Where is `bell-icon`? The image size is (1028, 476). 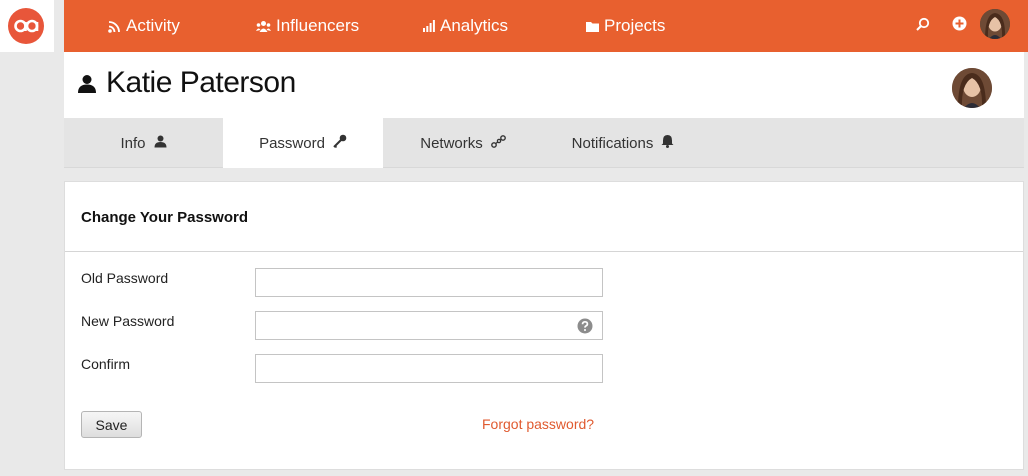
bell-icon is located at coordinates (667, 143).